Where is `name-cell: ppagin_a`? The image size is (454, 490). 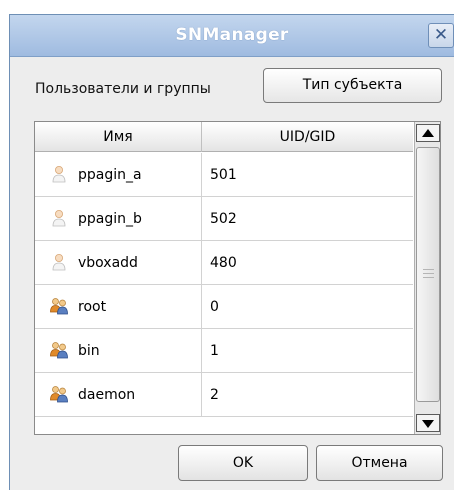
name-cell: ppagin_a is located at coordinates (118, 175).